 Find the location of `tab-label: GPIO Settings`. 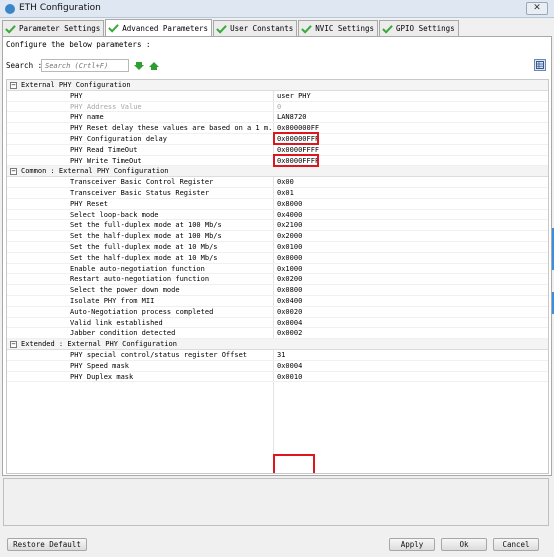

tab-label: GPIO Settings is located at coordinates (425, 28).